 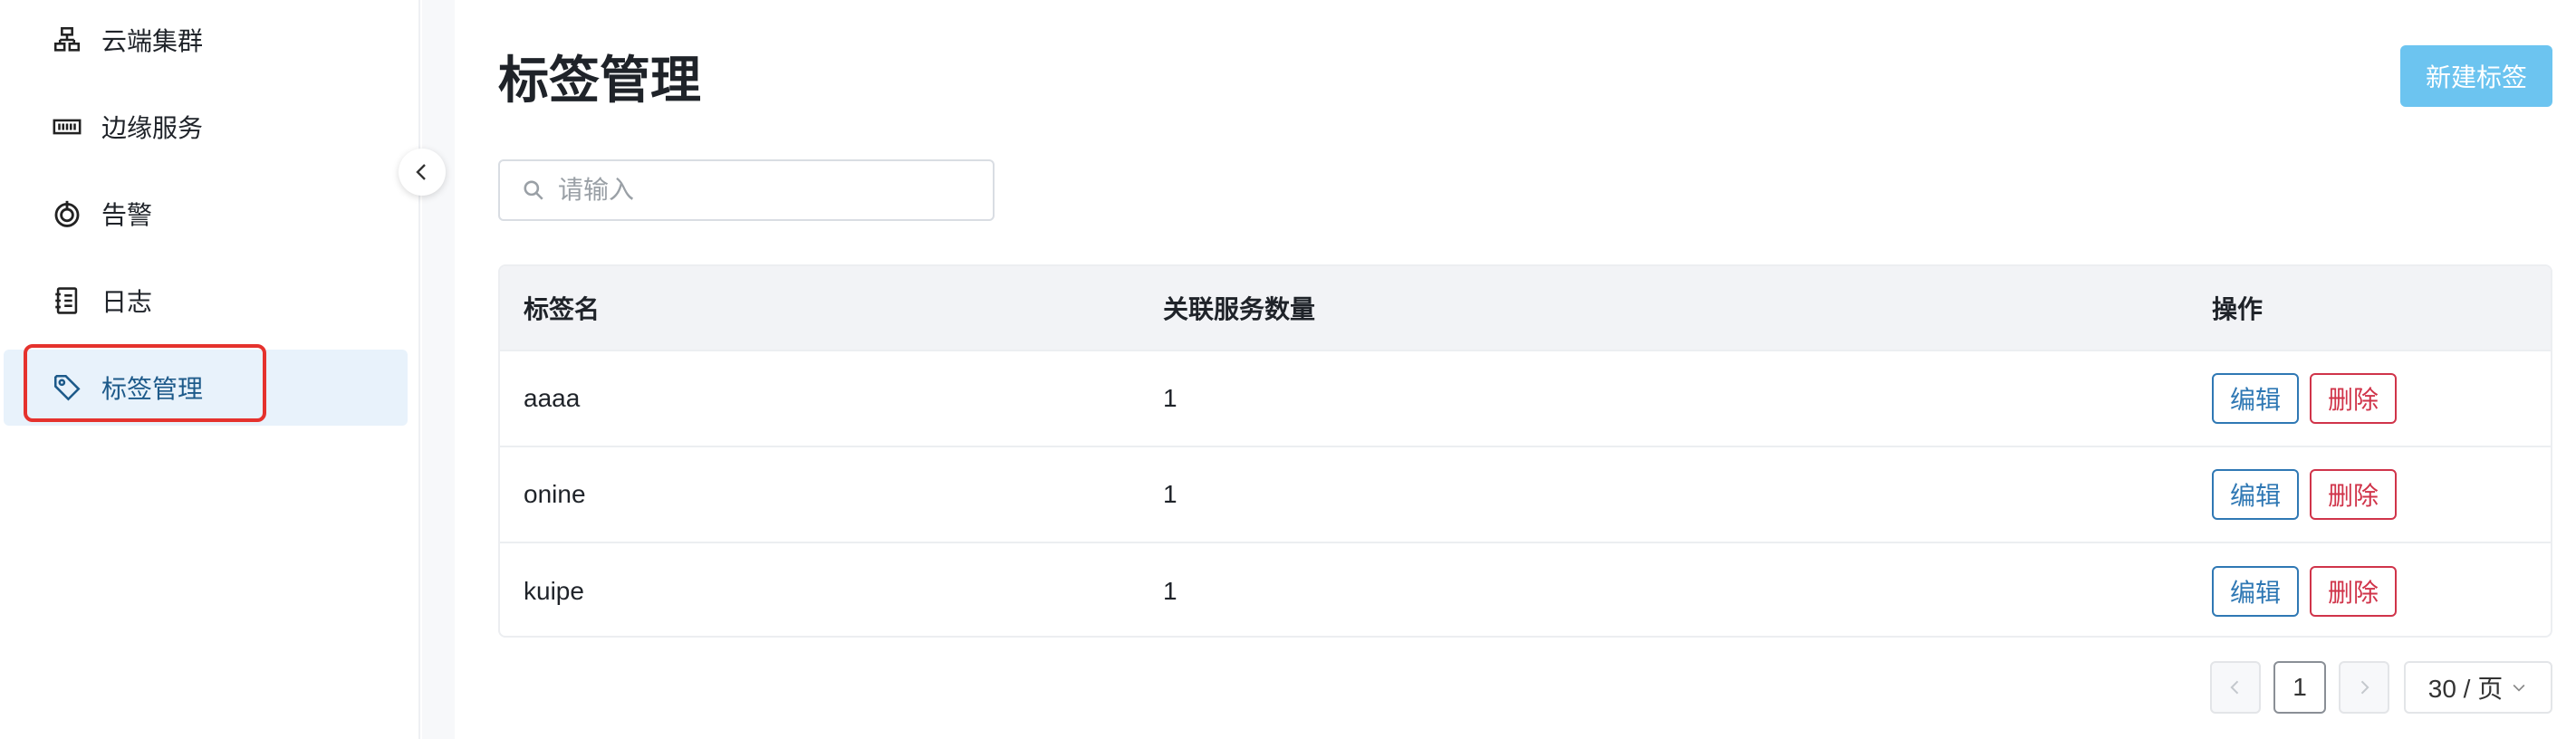 I want to click on sidebar-item-tag-management: 标签管理, so click(x=206, y=388).